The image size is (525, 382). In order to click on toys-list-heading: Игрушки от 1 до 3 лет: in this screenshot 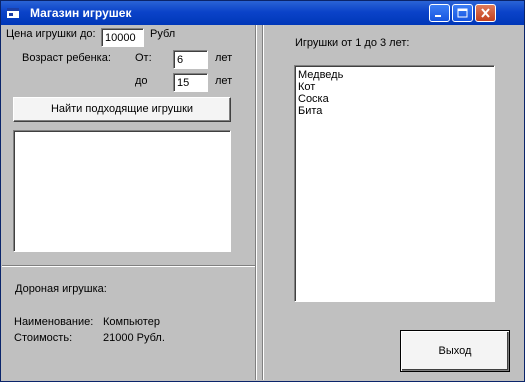, I will do `click(352, 43)`.